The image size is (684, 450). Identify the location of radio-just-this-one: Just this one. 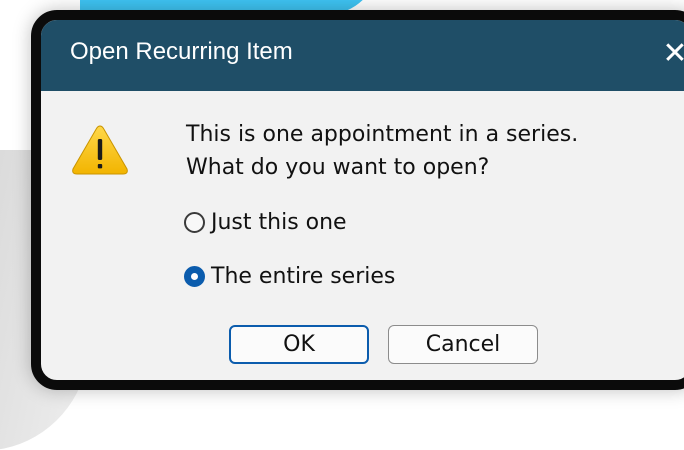
(265, 222).